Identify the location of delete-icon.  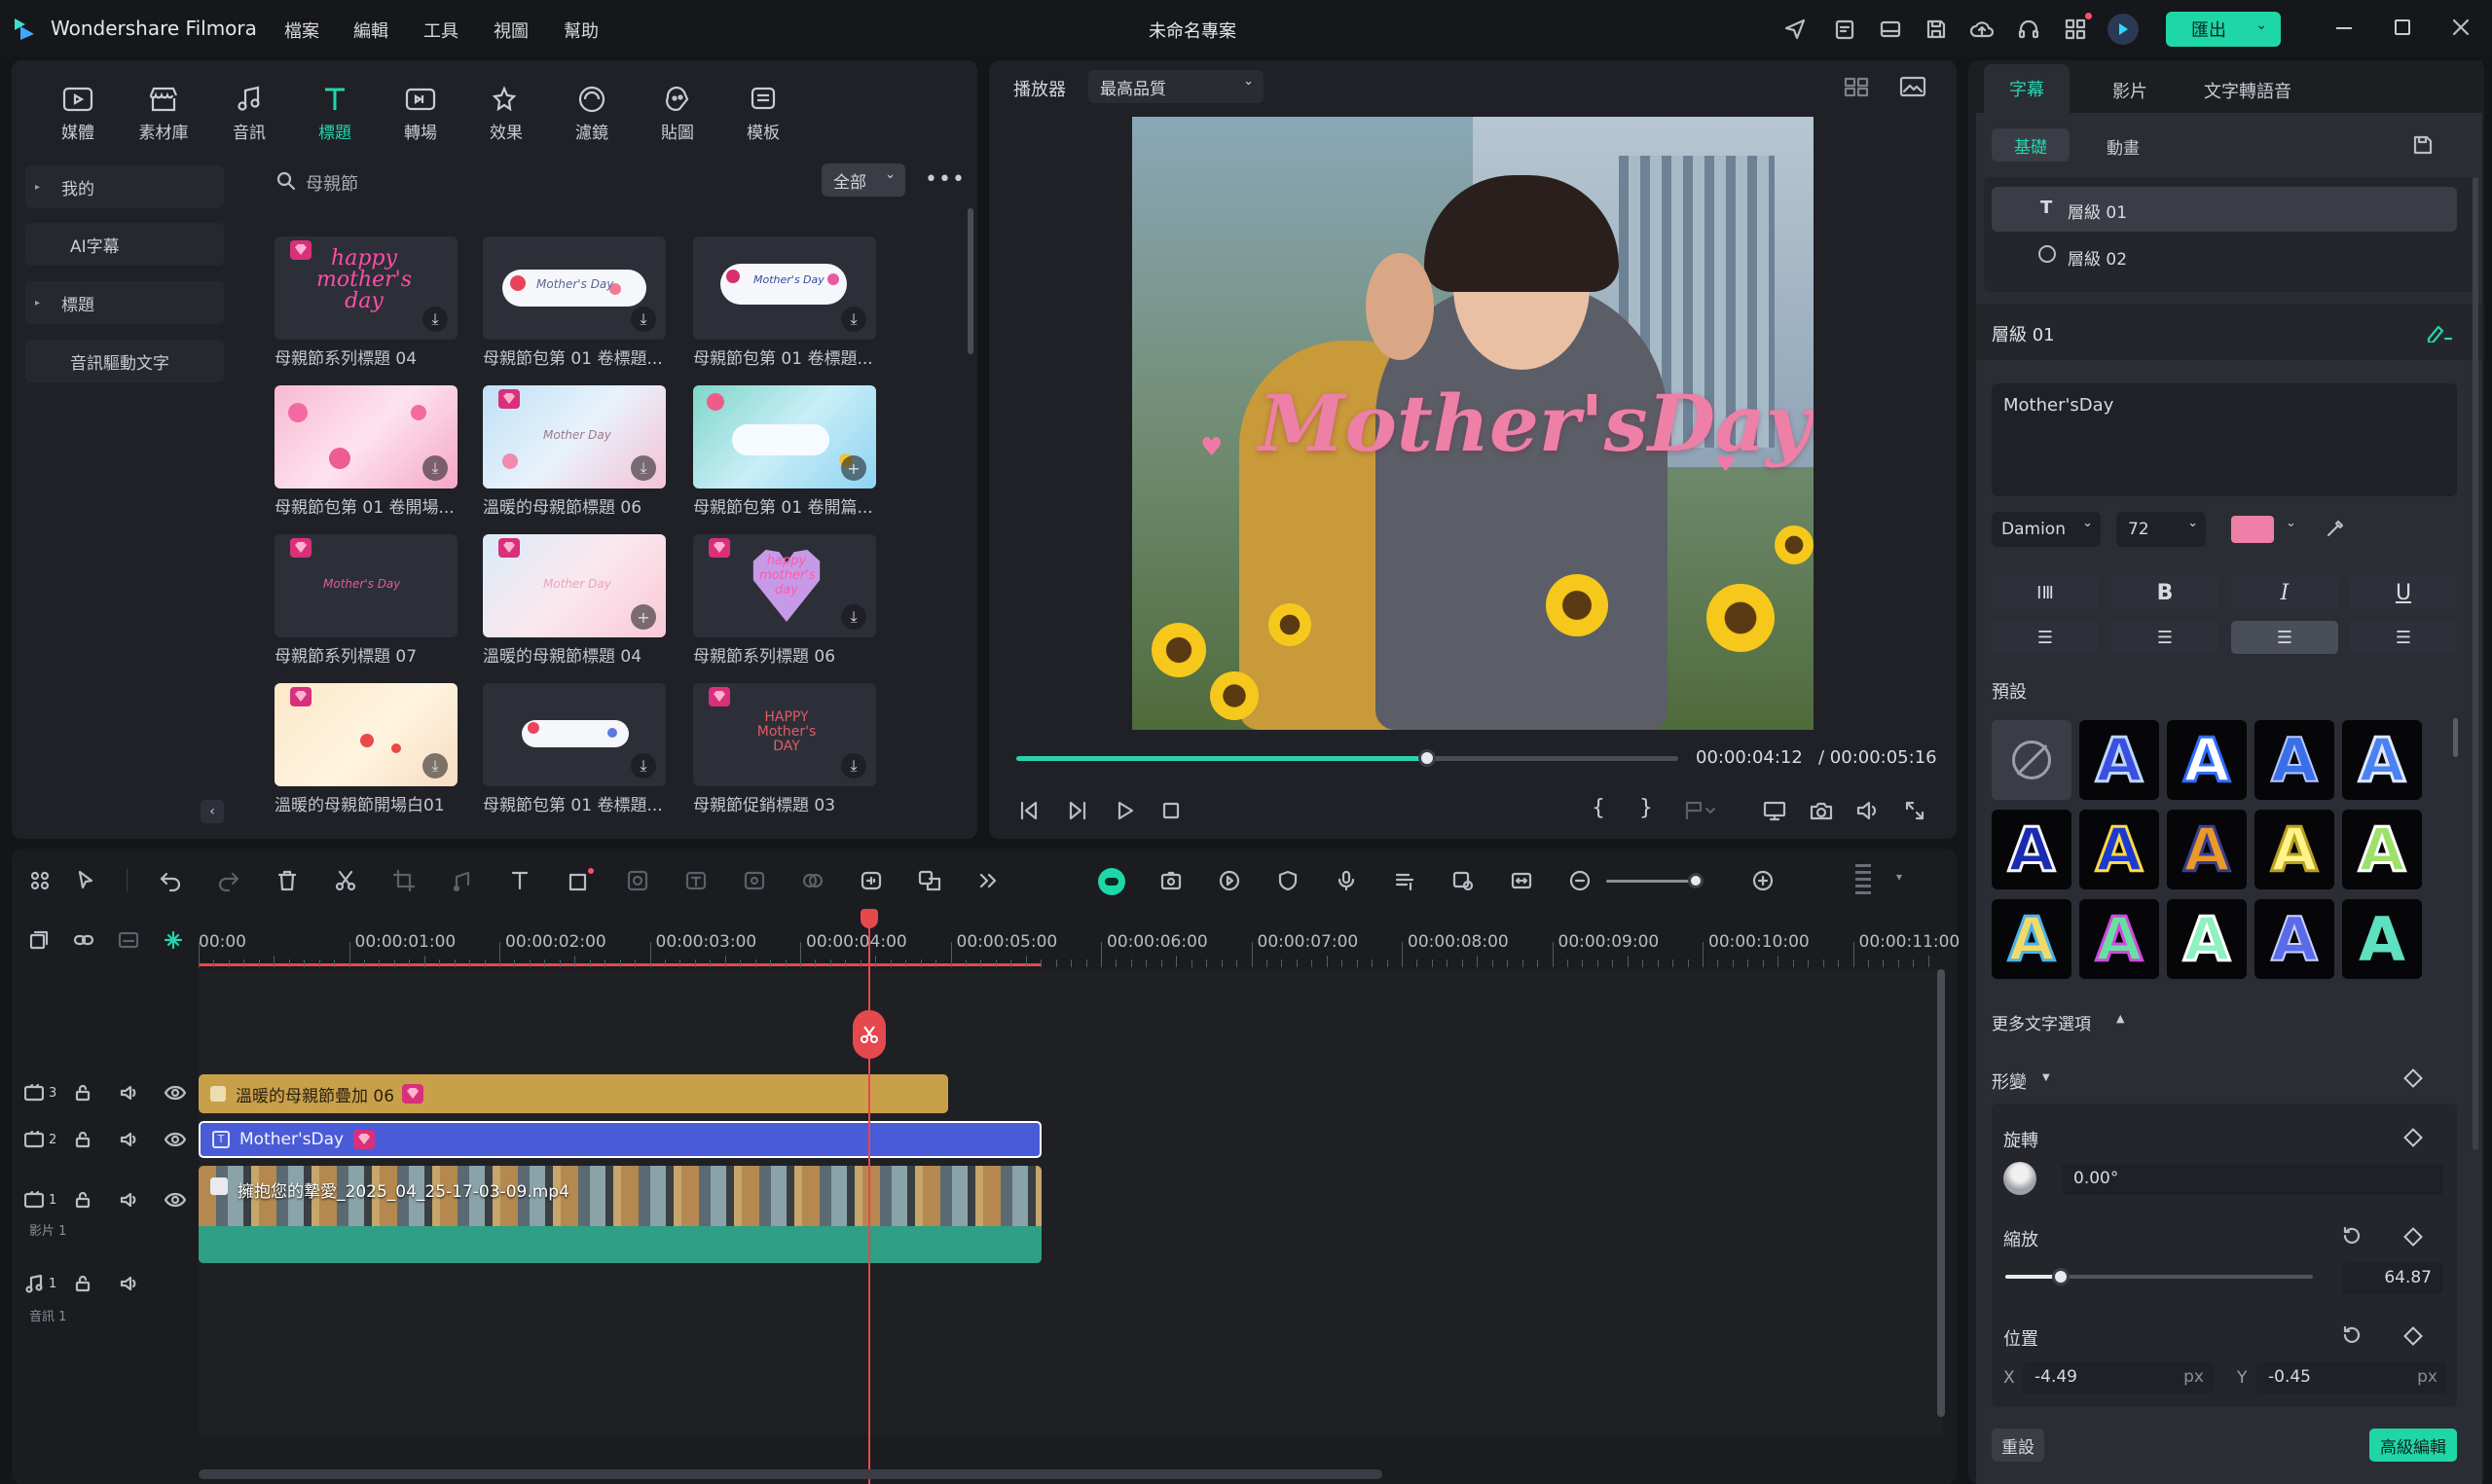
(287, 881).